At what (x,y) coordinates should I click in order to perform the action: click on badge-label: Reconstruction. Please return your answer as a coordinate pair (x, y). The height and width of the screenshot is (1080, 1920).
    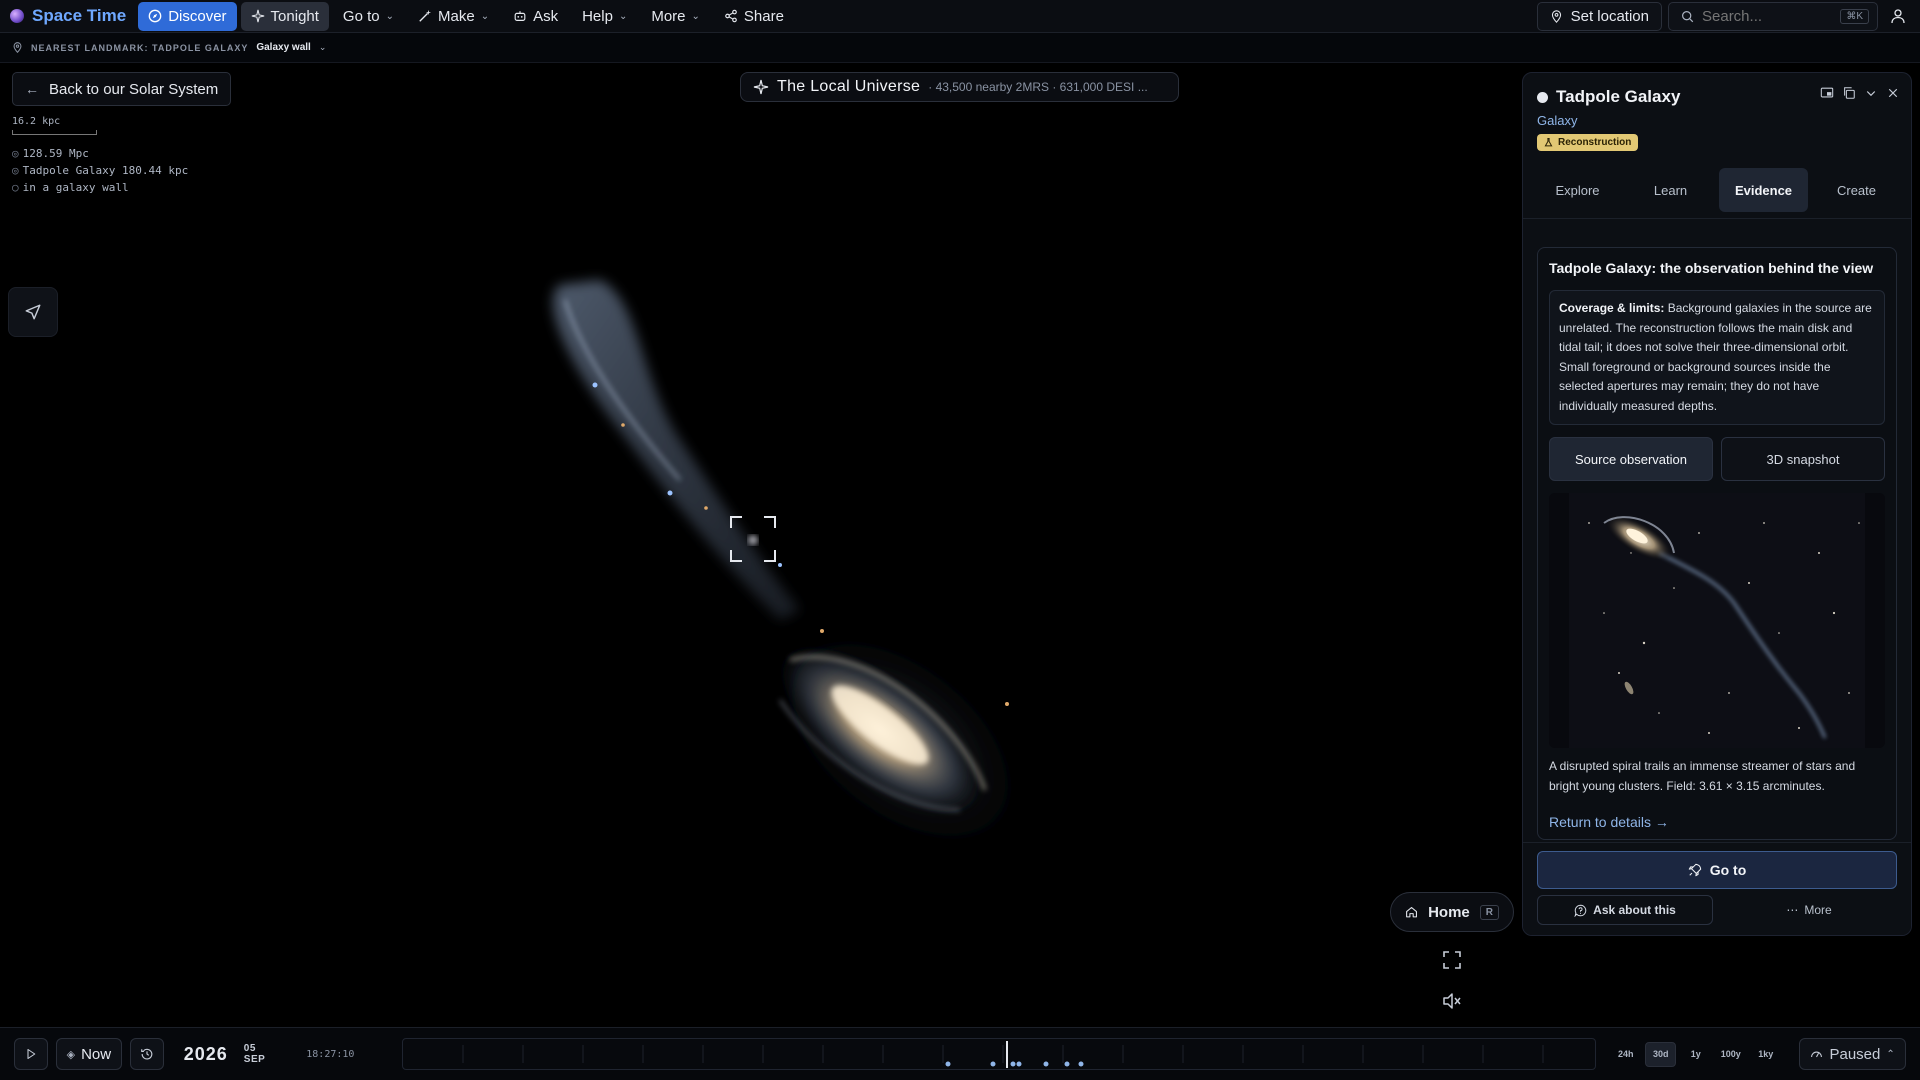
    Looking at the image, I should click on (1595, 142).